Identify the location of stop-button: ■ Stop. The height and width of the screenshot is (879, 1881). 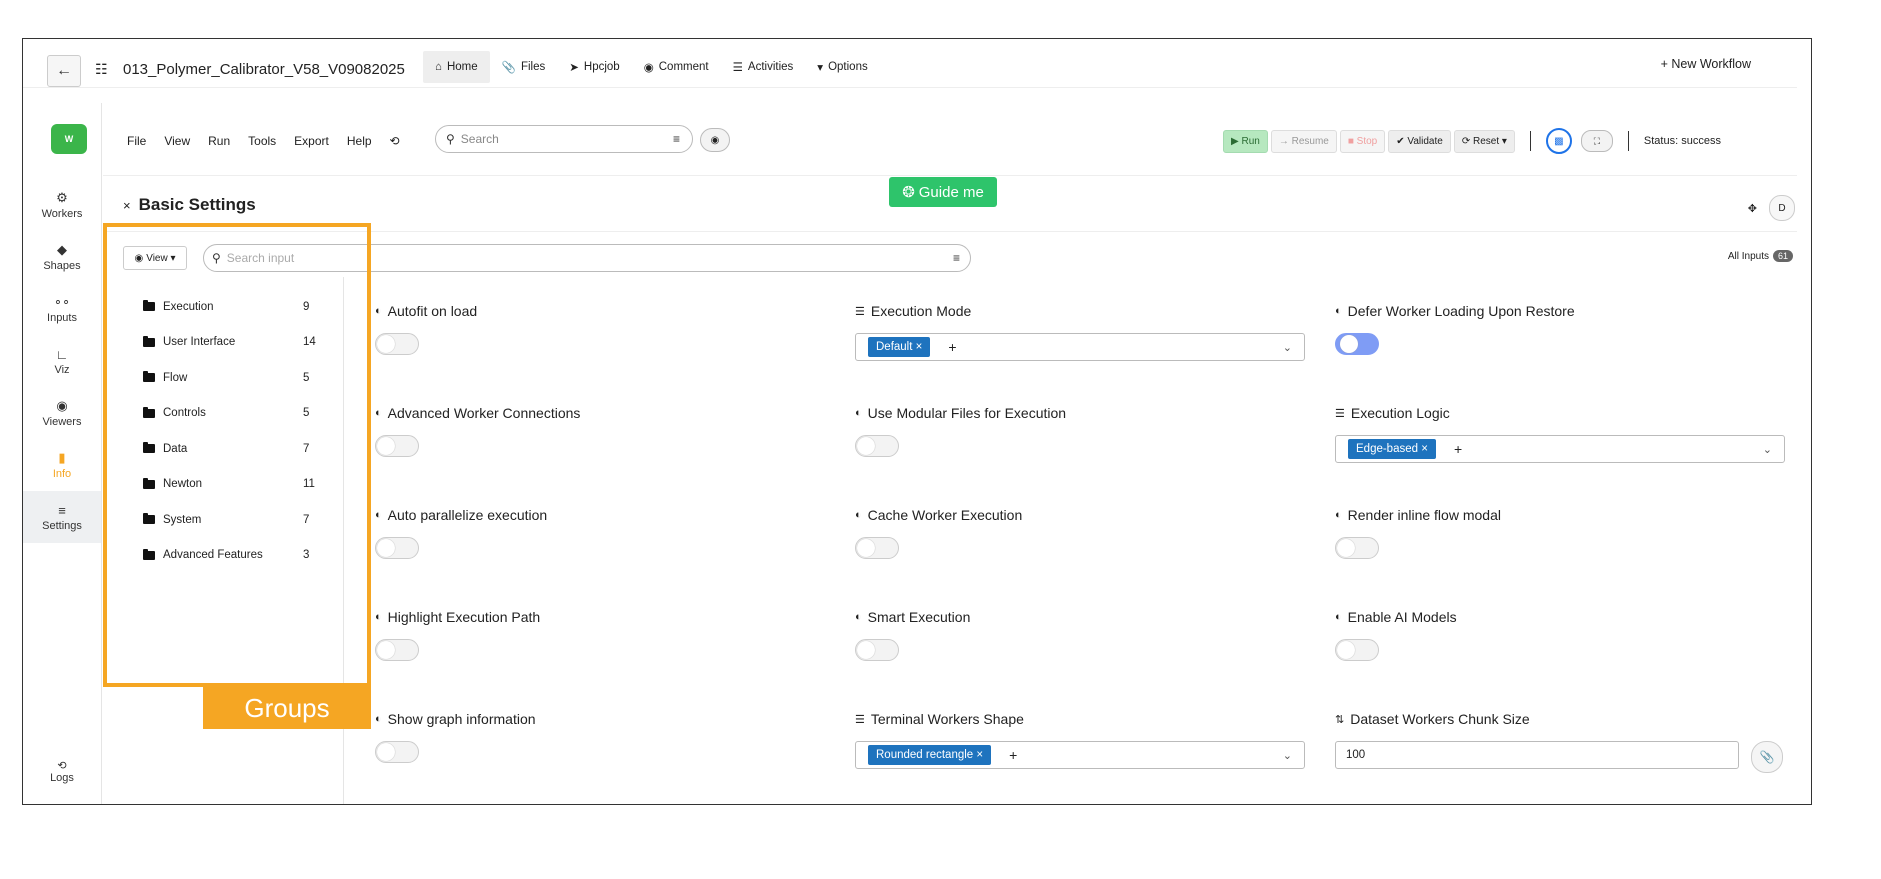
(1362, 141).